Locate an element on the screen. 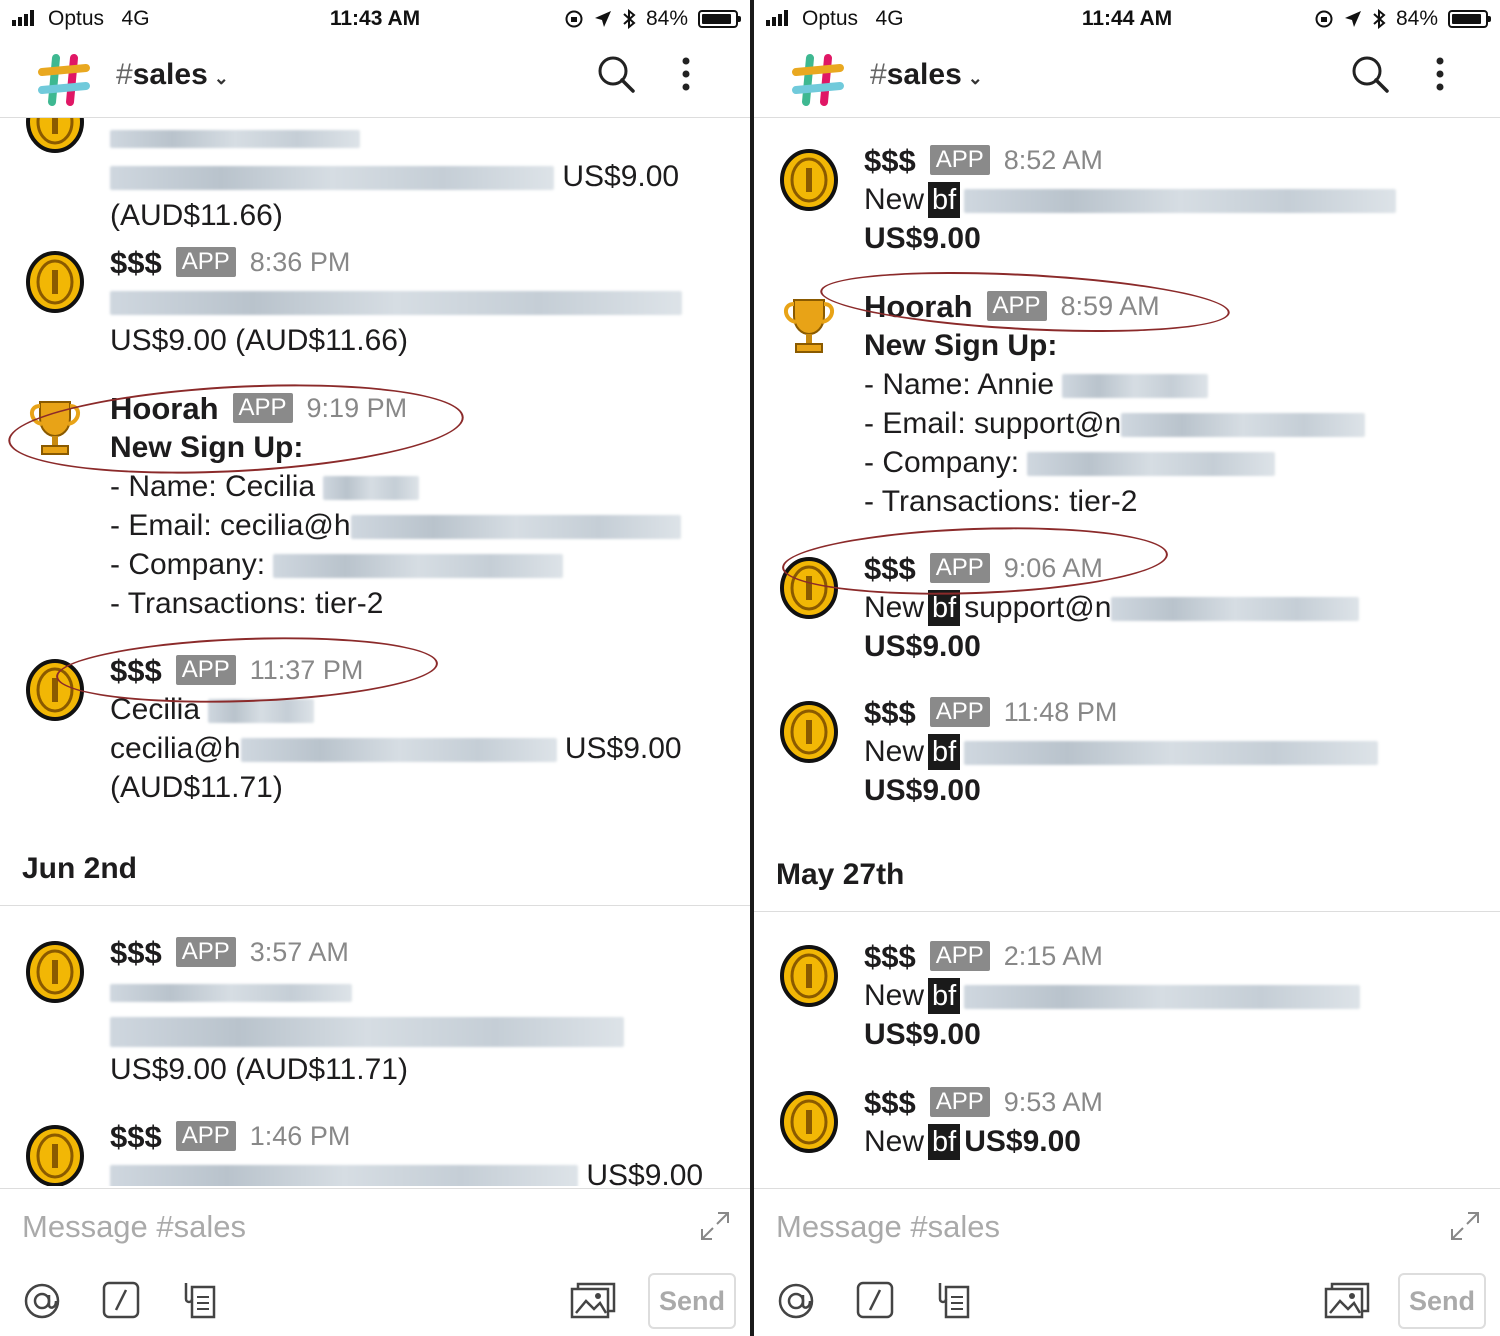 The height and width of the screenshot is (1336, 1500). timestamp: 8:36 PM is located at coordinates (300, 262).